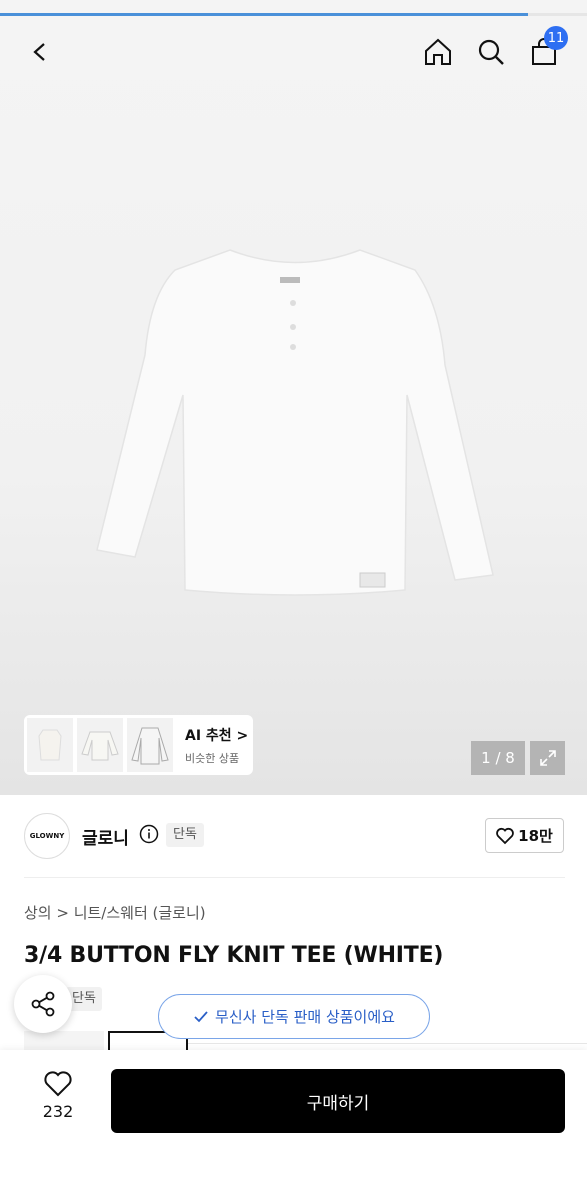 This screenshot has height=1200, width=587. Describe the element at coordinates (305, 1017) in the screenshot. I see `toast-text: 무신사 단독 판매 상품이에요` at that location.